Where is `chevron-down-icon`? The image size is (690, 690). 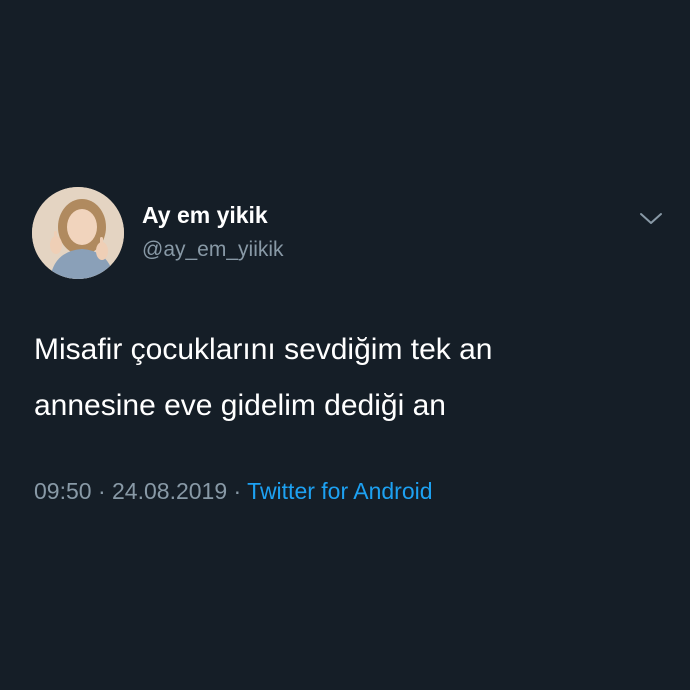 chevron-down-icon is located at coordinates (651, 219).